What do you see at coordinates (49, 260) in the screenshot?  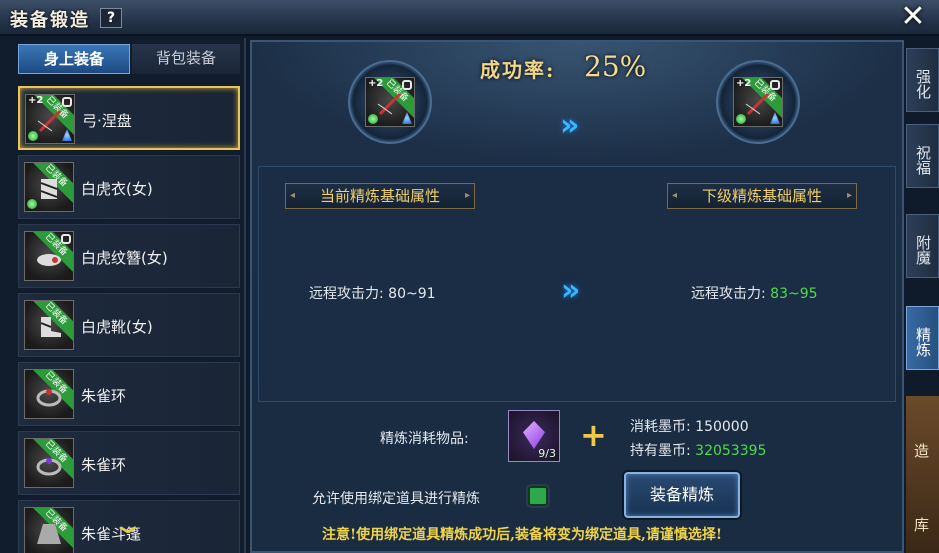 I see `hairpin-art-icon` at bounding box center [49, 260].